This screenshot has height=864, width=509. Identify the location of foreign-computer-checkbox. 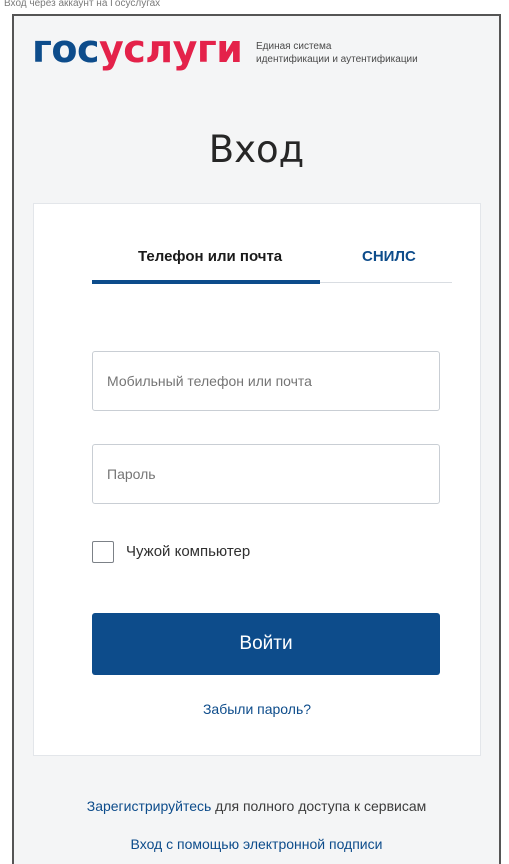
(103, 552).